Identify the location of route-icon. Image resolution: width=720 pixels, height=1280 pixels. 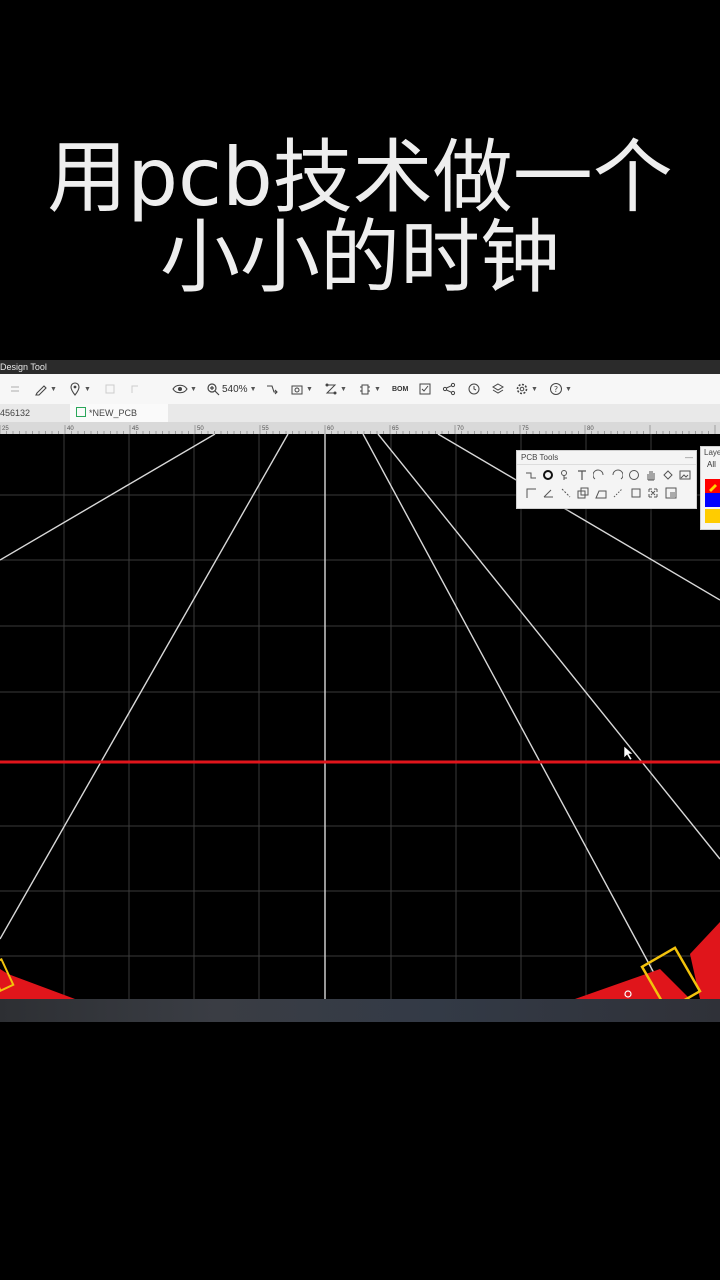
(331, 389).